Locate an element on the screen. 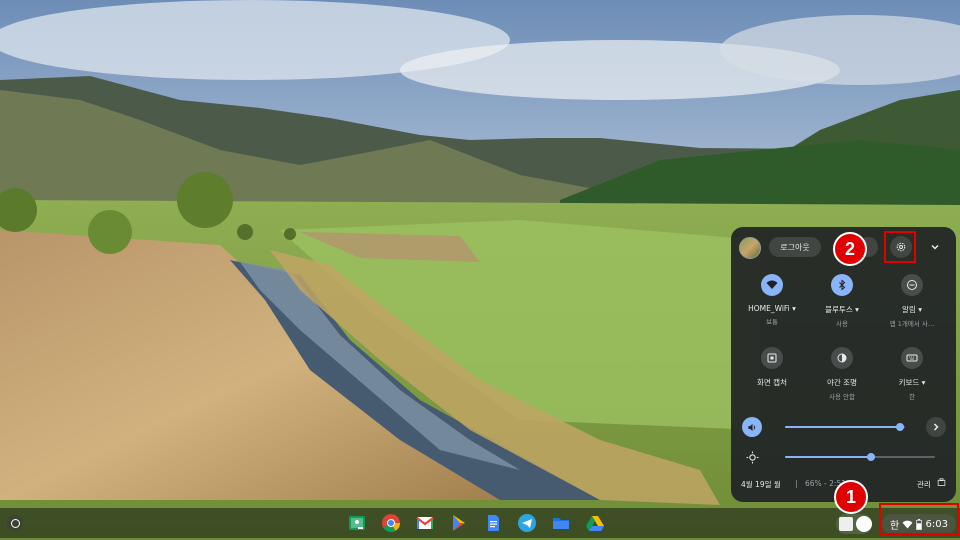  keyboard-icon is located at coordinates (912, 358).